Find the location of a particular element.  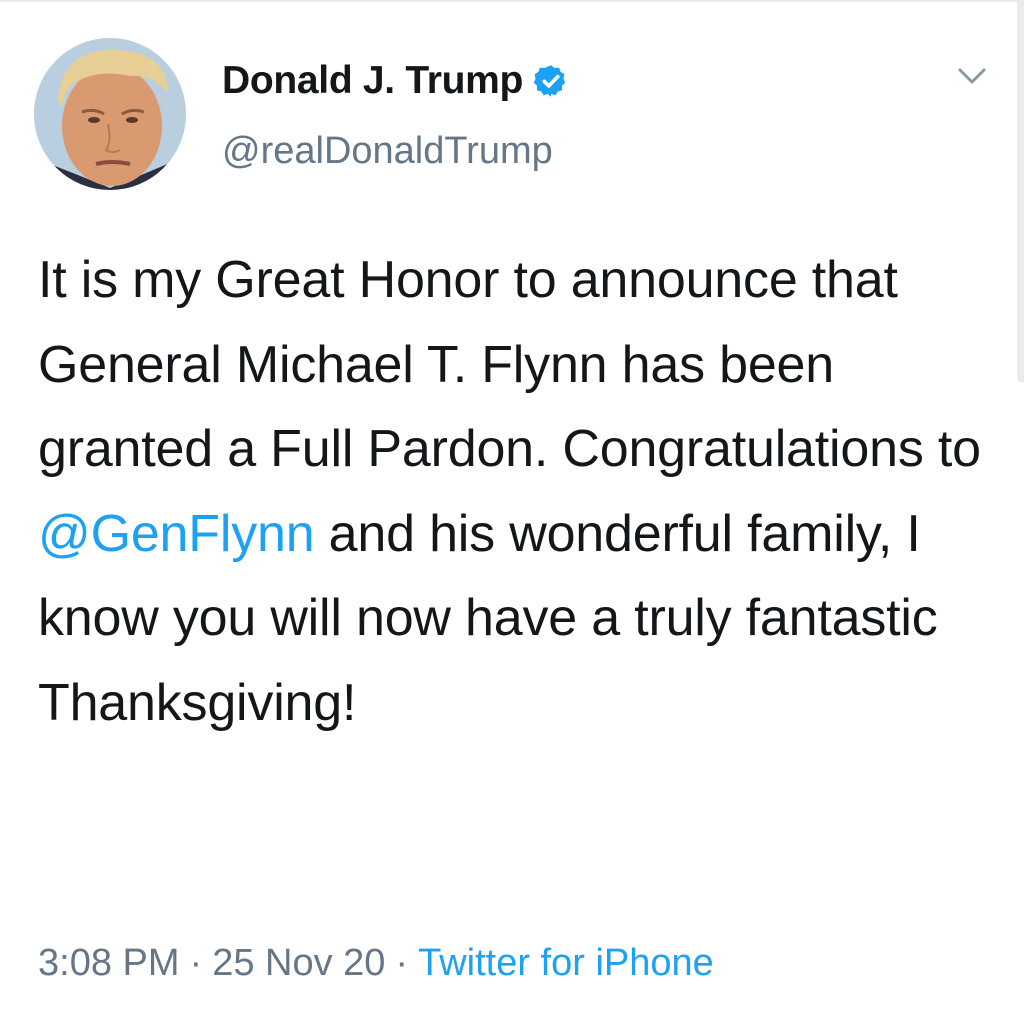

author-name-row: Donald J. Trump is located at coordinates (395, 81).